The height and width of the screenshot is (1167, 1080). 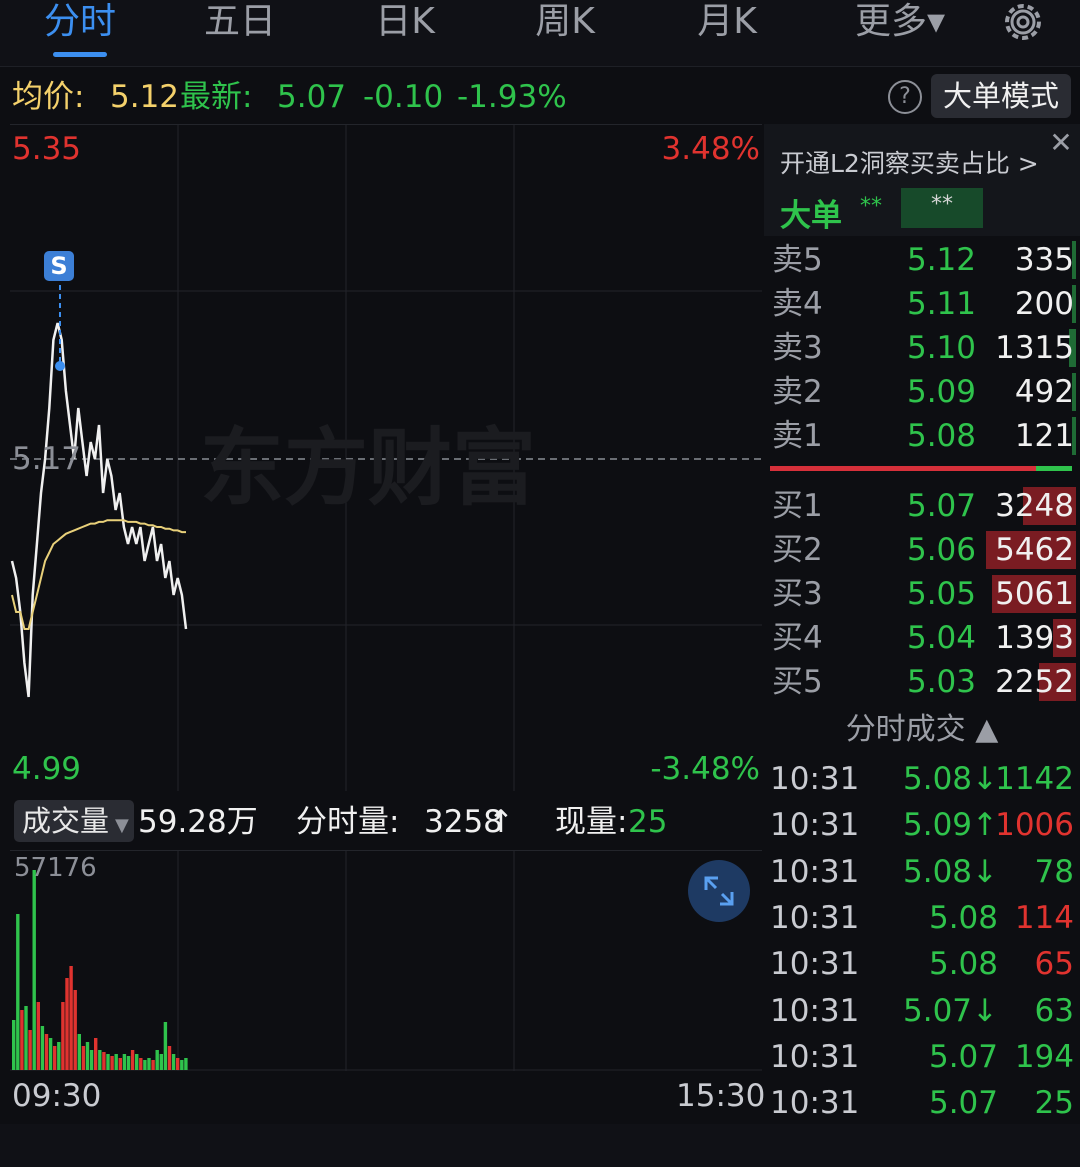 I want to click on trade-price: 5.07, so click(x=963, y=1056).